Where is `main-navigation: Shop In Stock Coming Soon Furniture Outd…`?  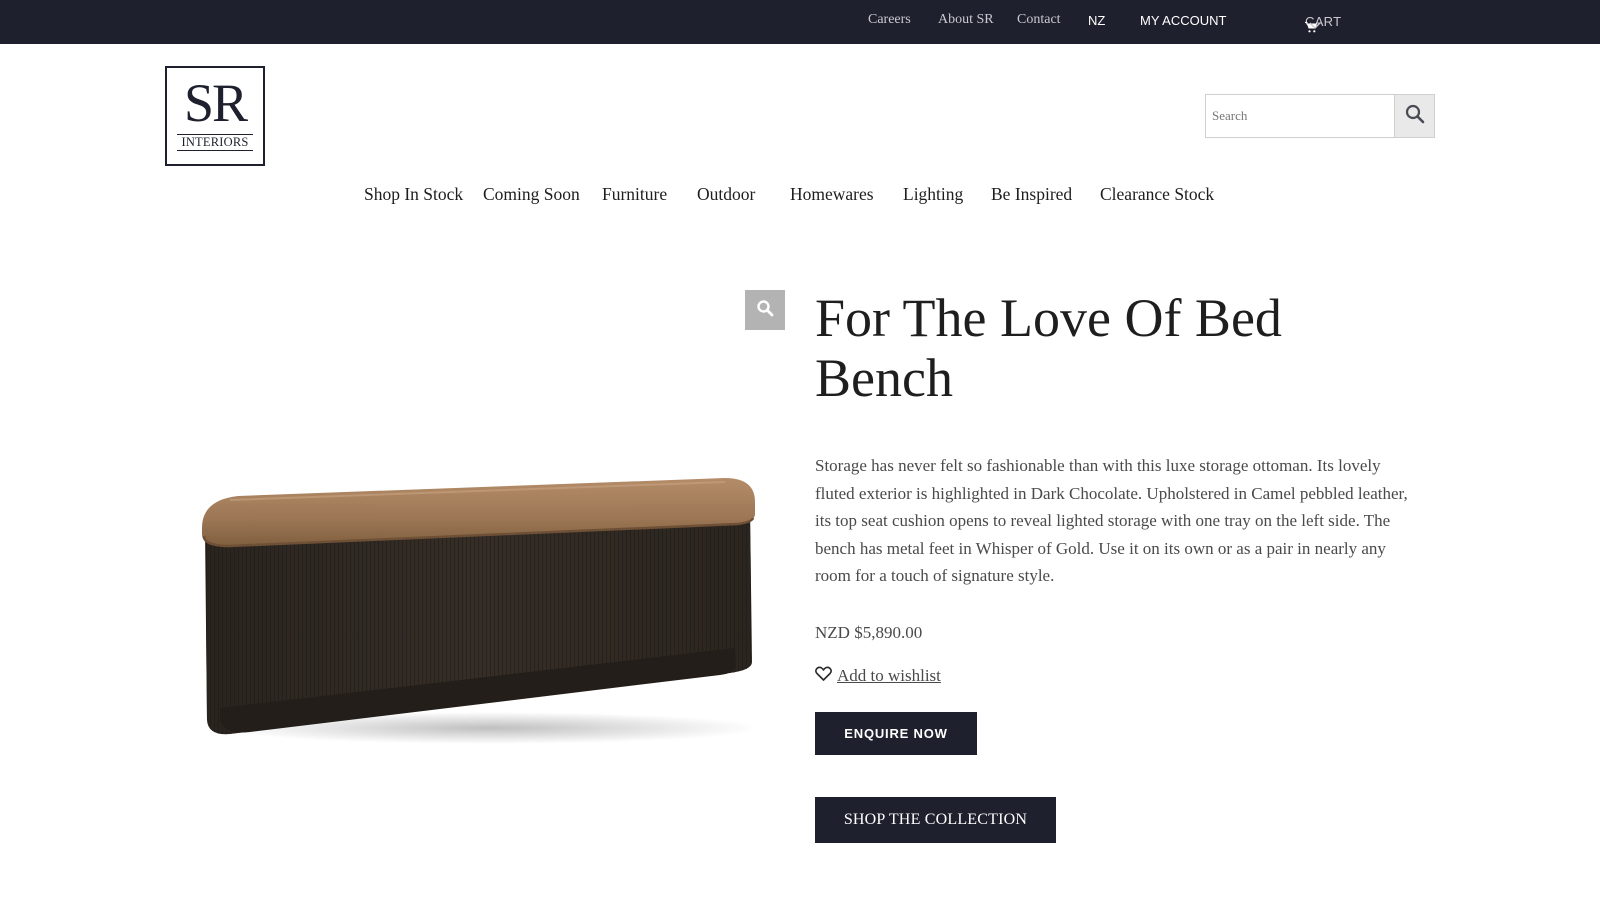
main-navigation: Shop In Stock Coming Soon Furniture Outd… is located at coordinates (800, 196).